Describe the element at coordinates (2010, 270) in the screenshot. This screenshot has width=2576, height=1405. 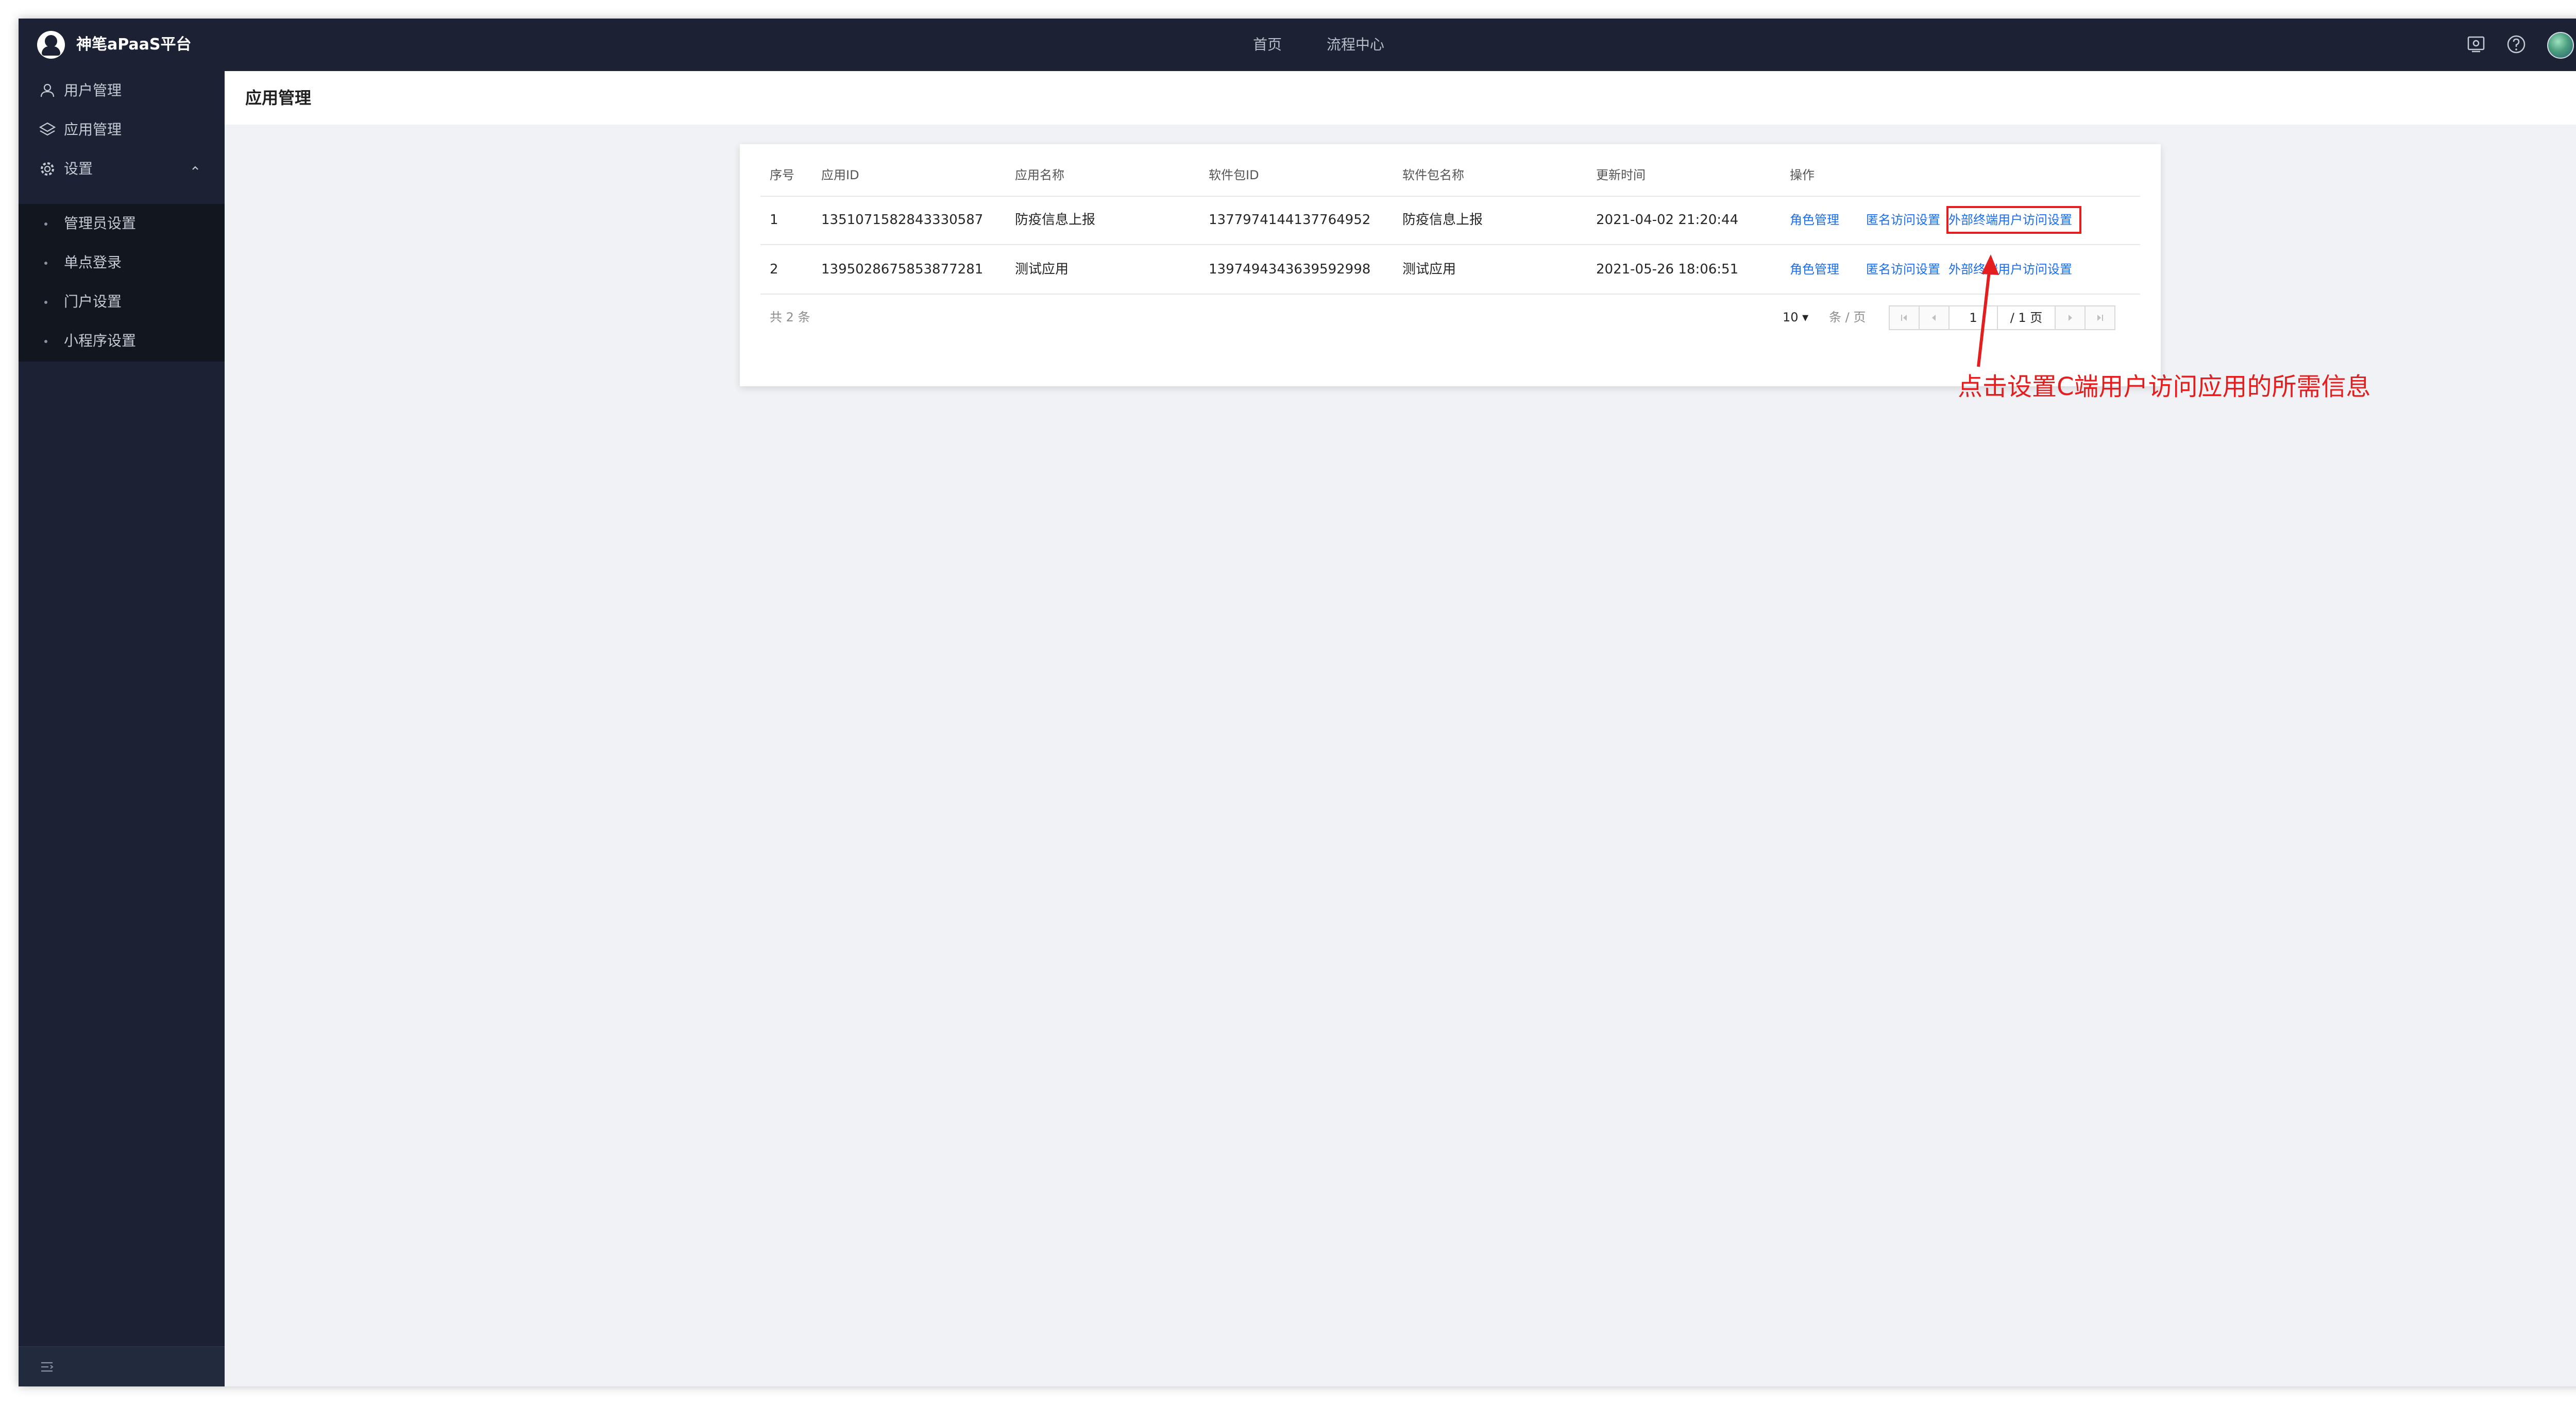
I see `external-user-access-link: 外部终端用户访问设置` at that location.